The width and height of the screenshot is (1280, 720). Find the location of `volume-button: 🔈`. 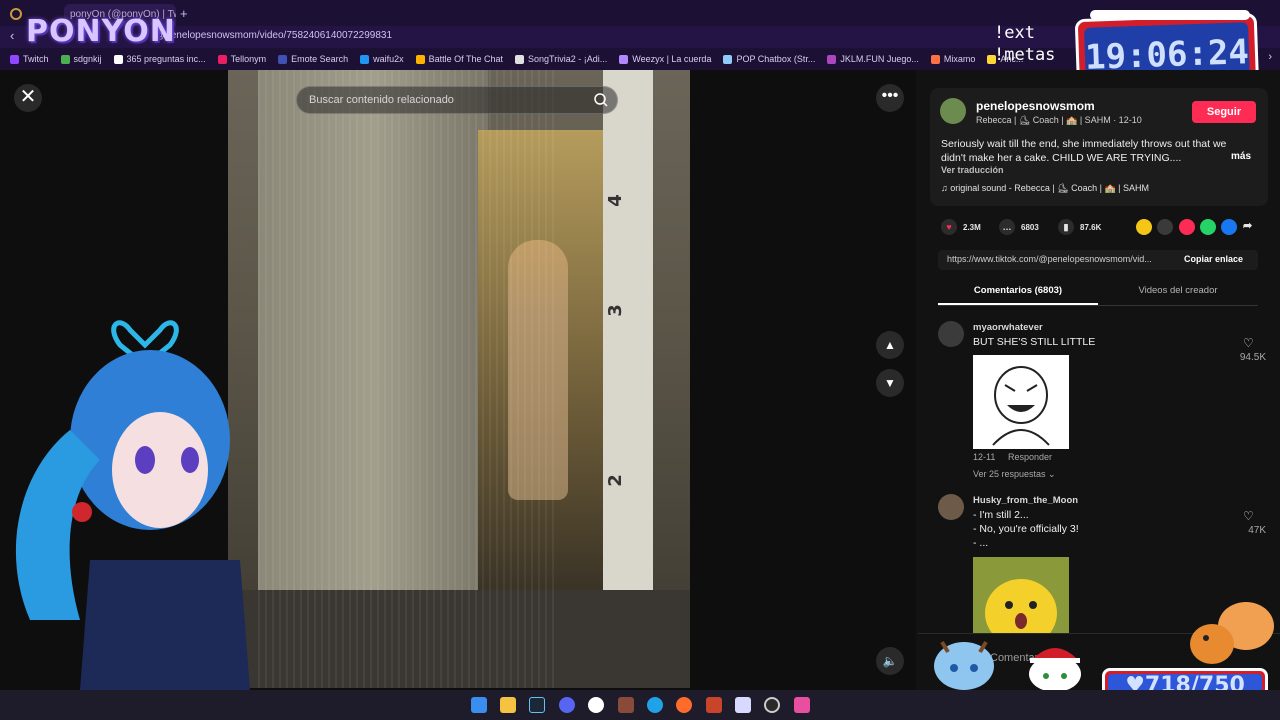

volume-button: 🔈 is located at coordinates (890, 661).